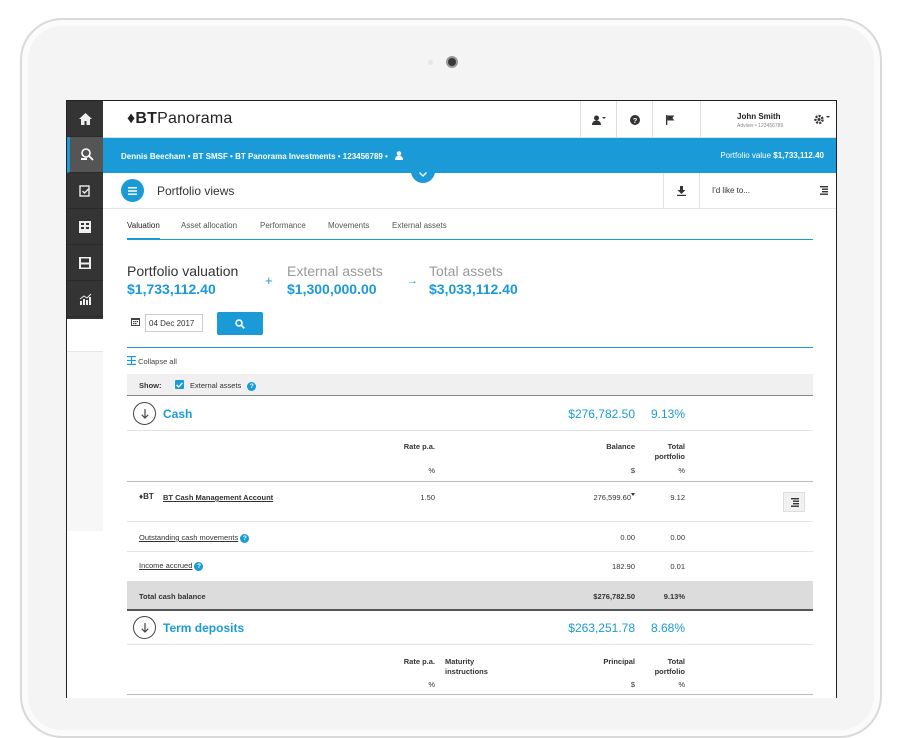 Image resolution: width=900 pixels, height=738 pixels. I want to click on sidebar, so click(85, 210).